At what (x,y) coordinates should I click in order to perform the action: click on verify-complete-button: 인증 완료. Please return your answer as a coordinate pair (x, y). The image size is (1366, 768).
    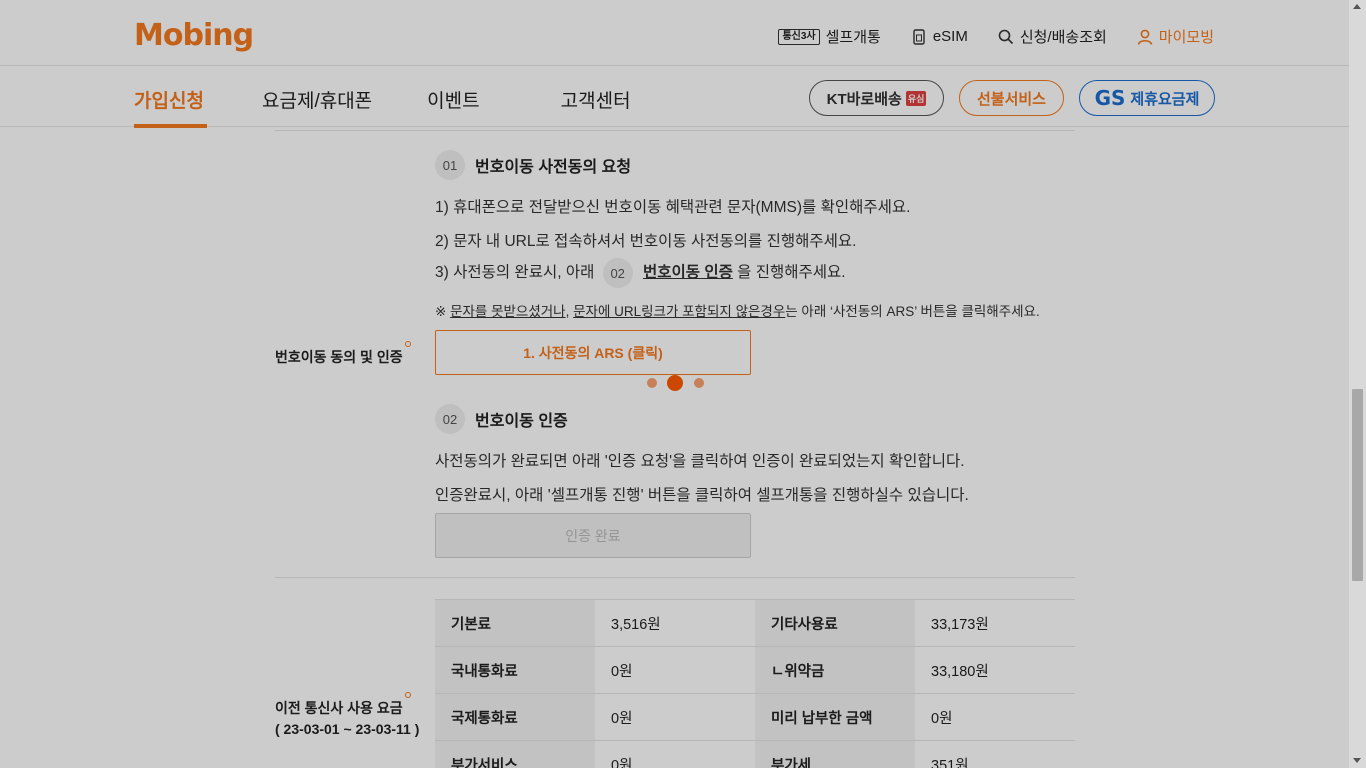
    Looking at the image, I should click on (593, 535).